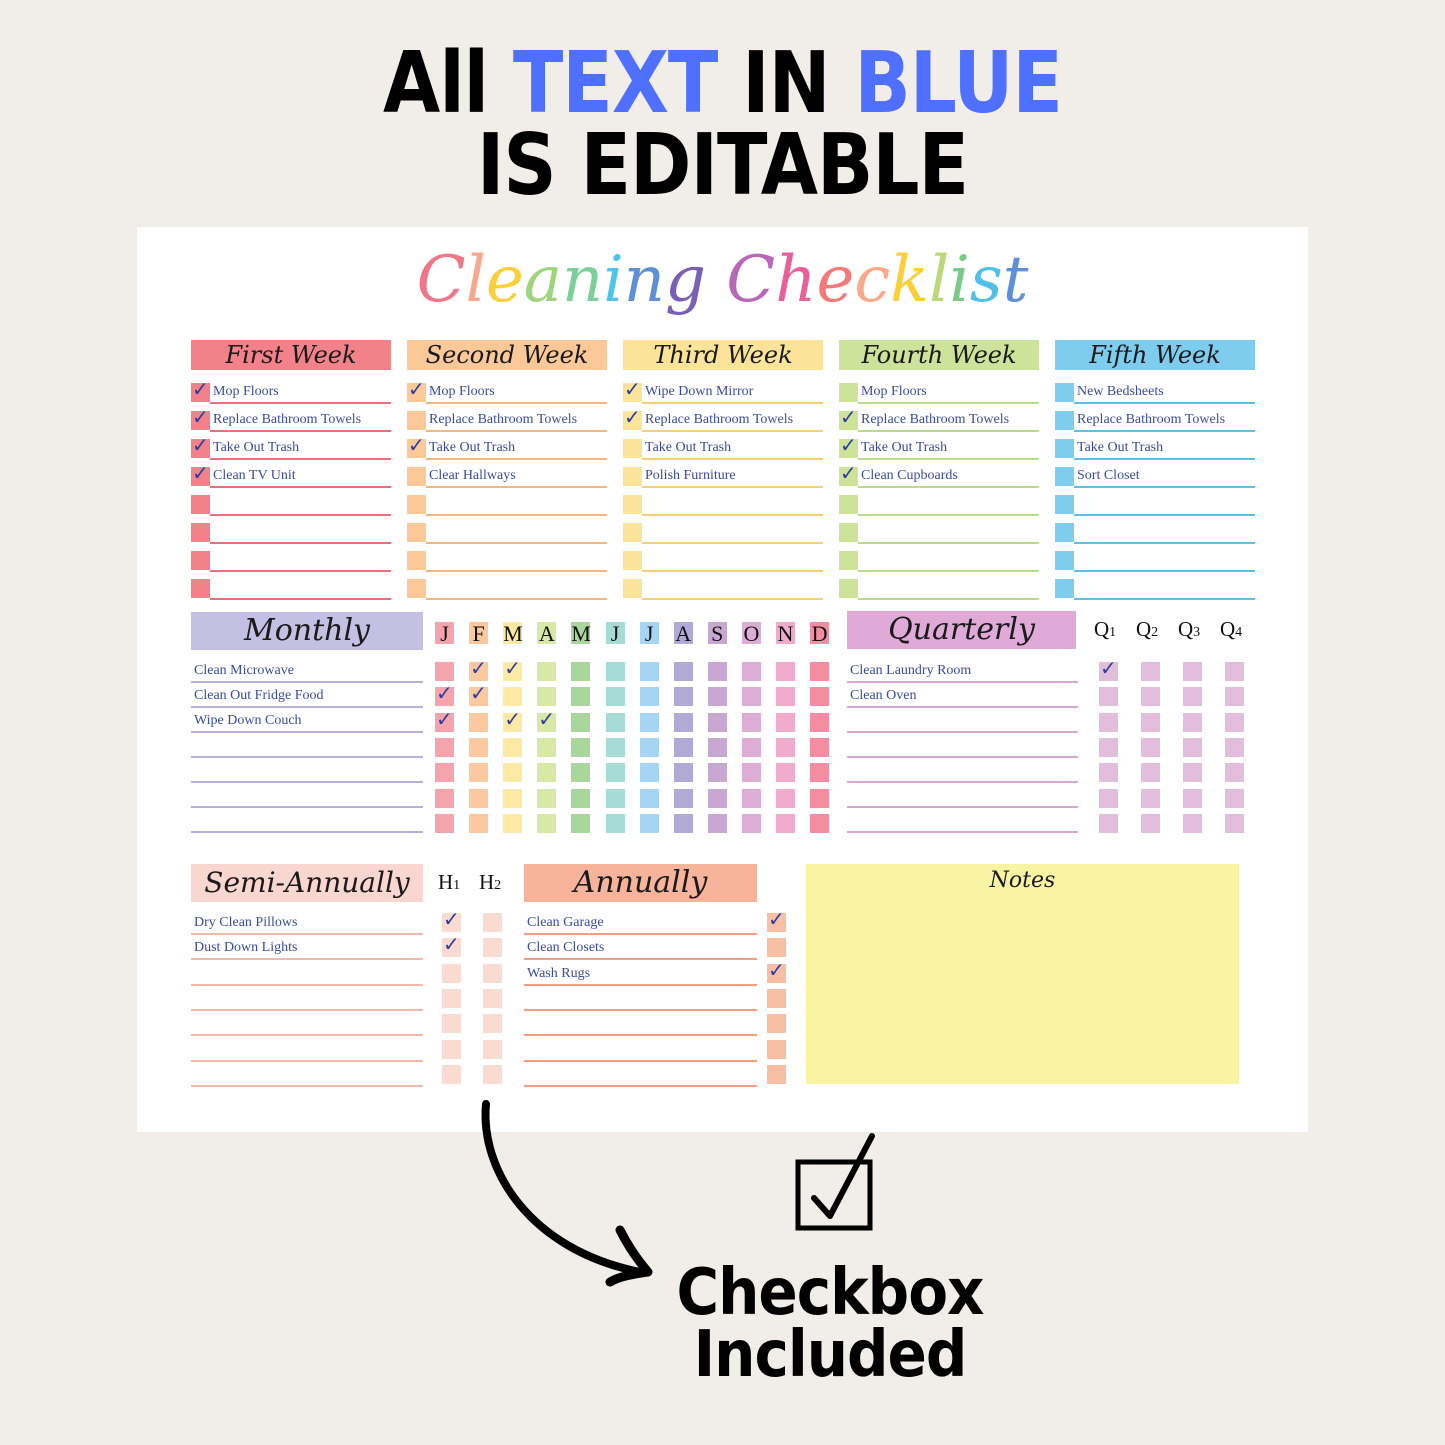 This screenshot has width=1445, height=1445. I want to click on task-text: Clean Oven, so click(883, 696).